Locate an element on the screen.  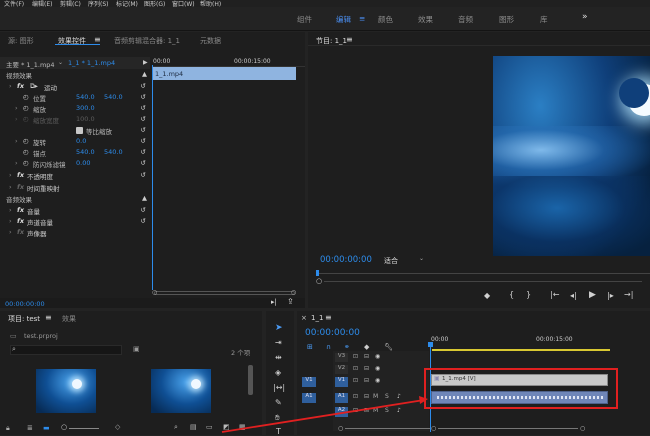
annotation-arrow is located at coordinates (324, 414).